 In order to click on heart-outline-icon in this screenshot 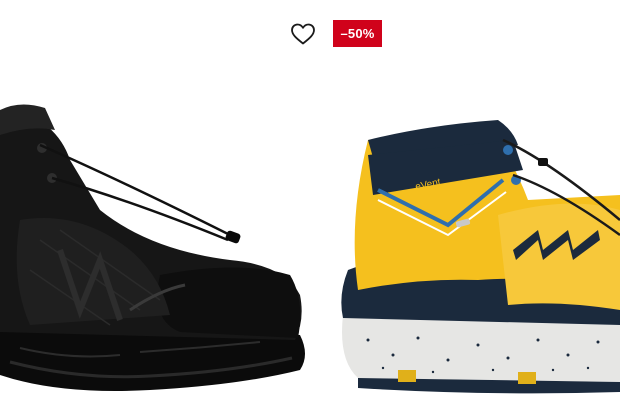, I will do `click(303, 34)`.